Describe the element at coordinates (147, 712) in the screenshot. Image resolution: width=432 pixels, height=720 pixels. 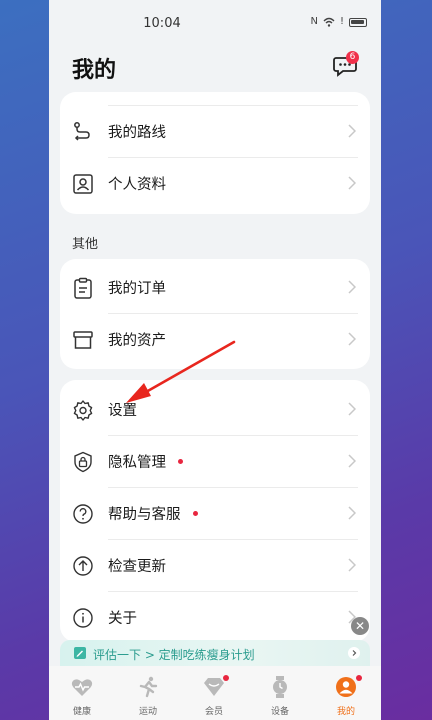
I see `tab-label: 运动` at that location.